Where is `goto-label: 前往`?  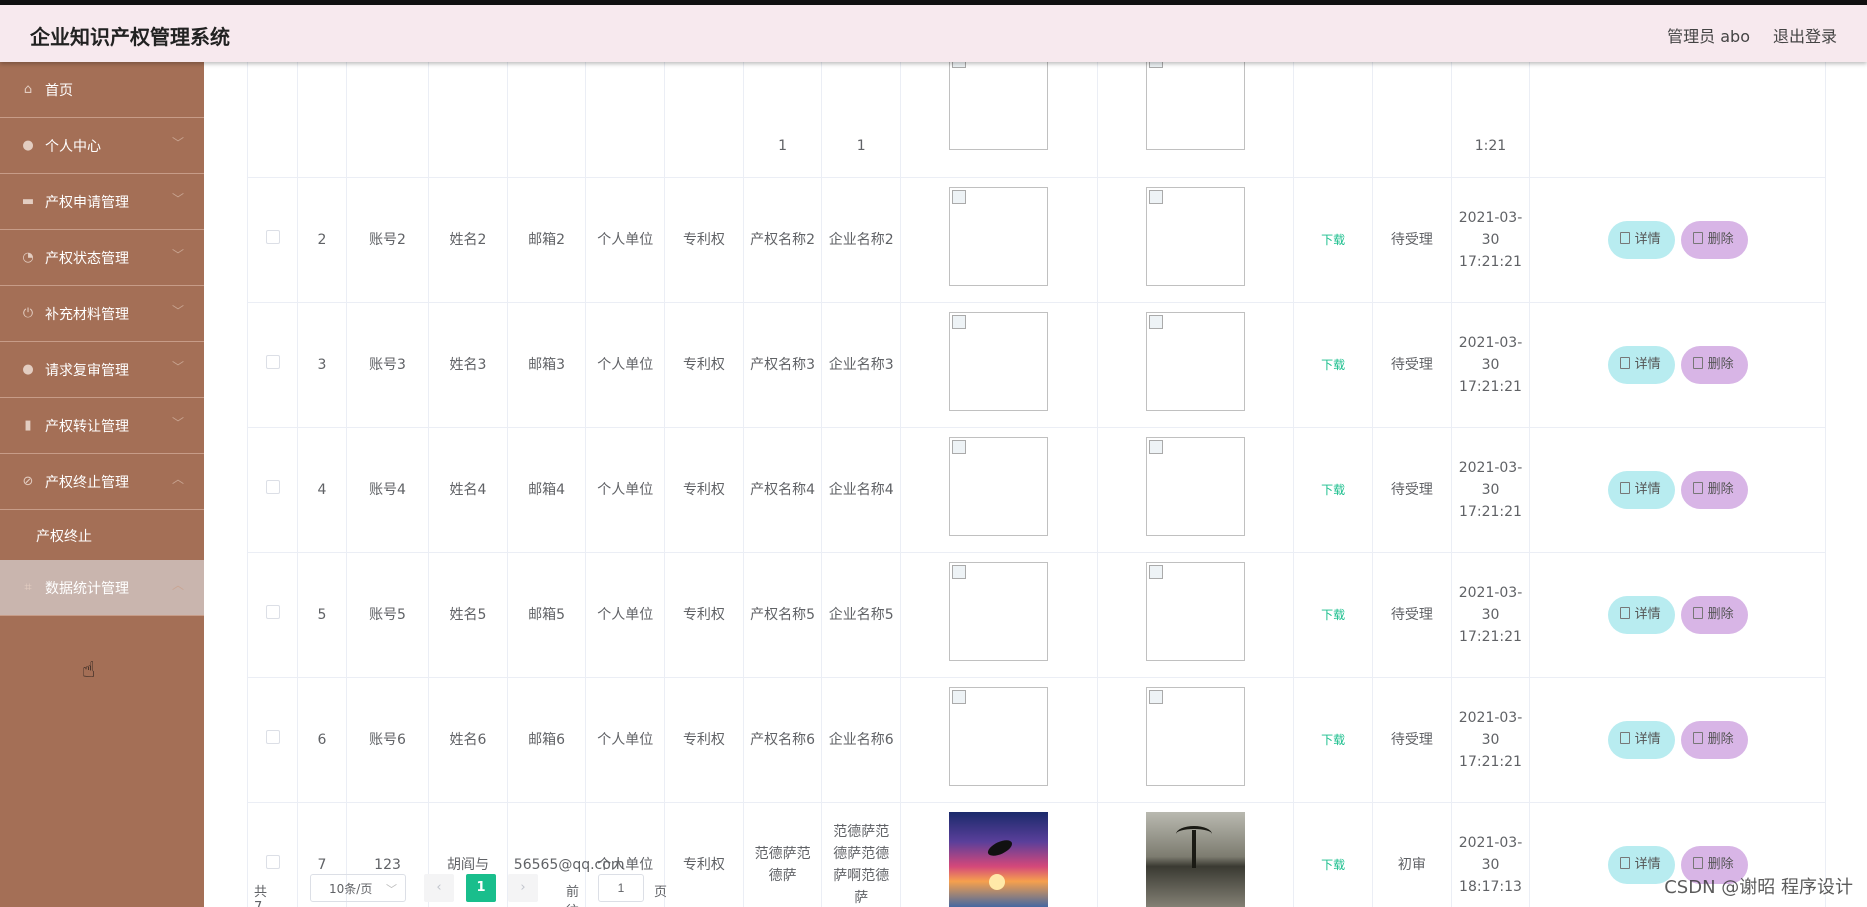 goto-label: 前往 is located at coordinates (573, 896).